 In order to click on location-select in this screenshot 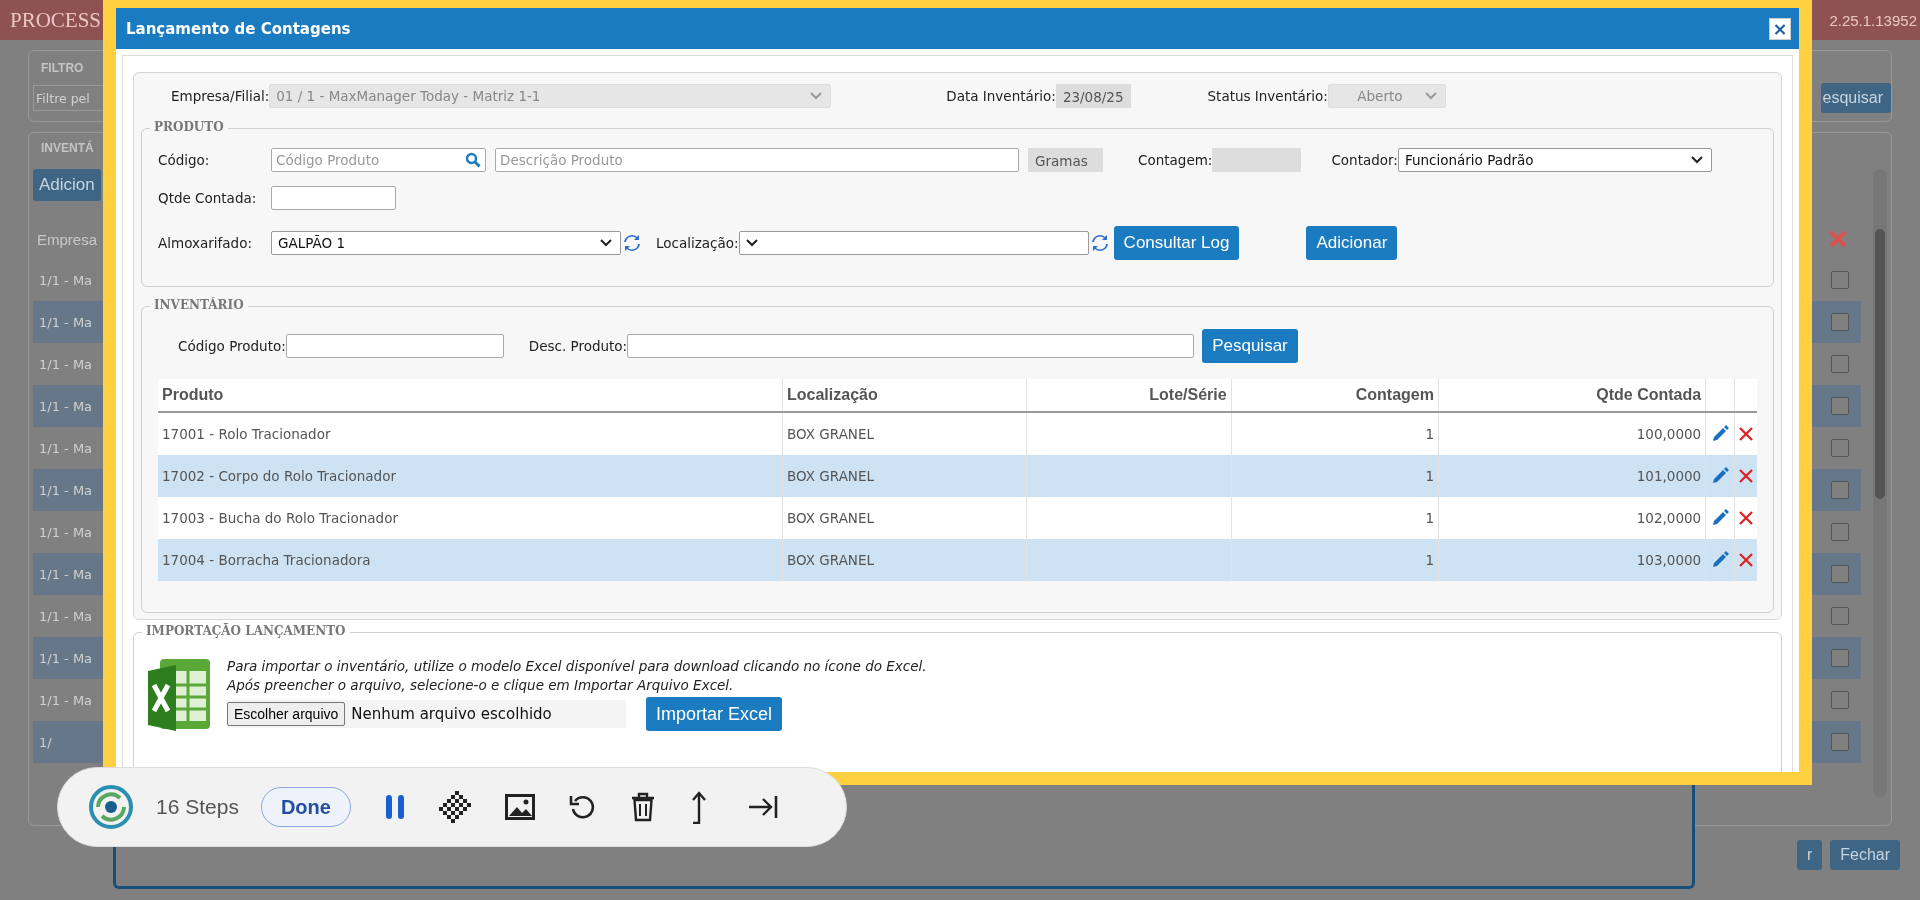, I will do `click(913, 243)`.